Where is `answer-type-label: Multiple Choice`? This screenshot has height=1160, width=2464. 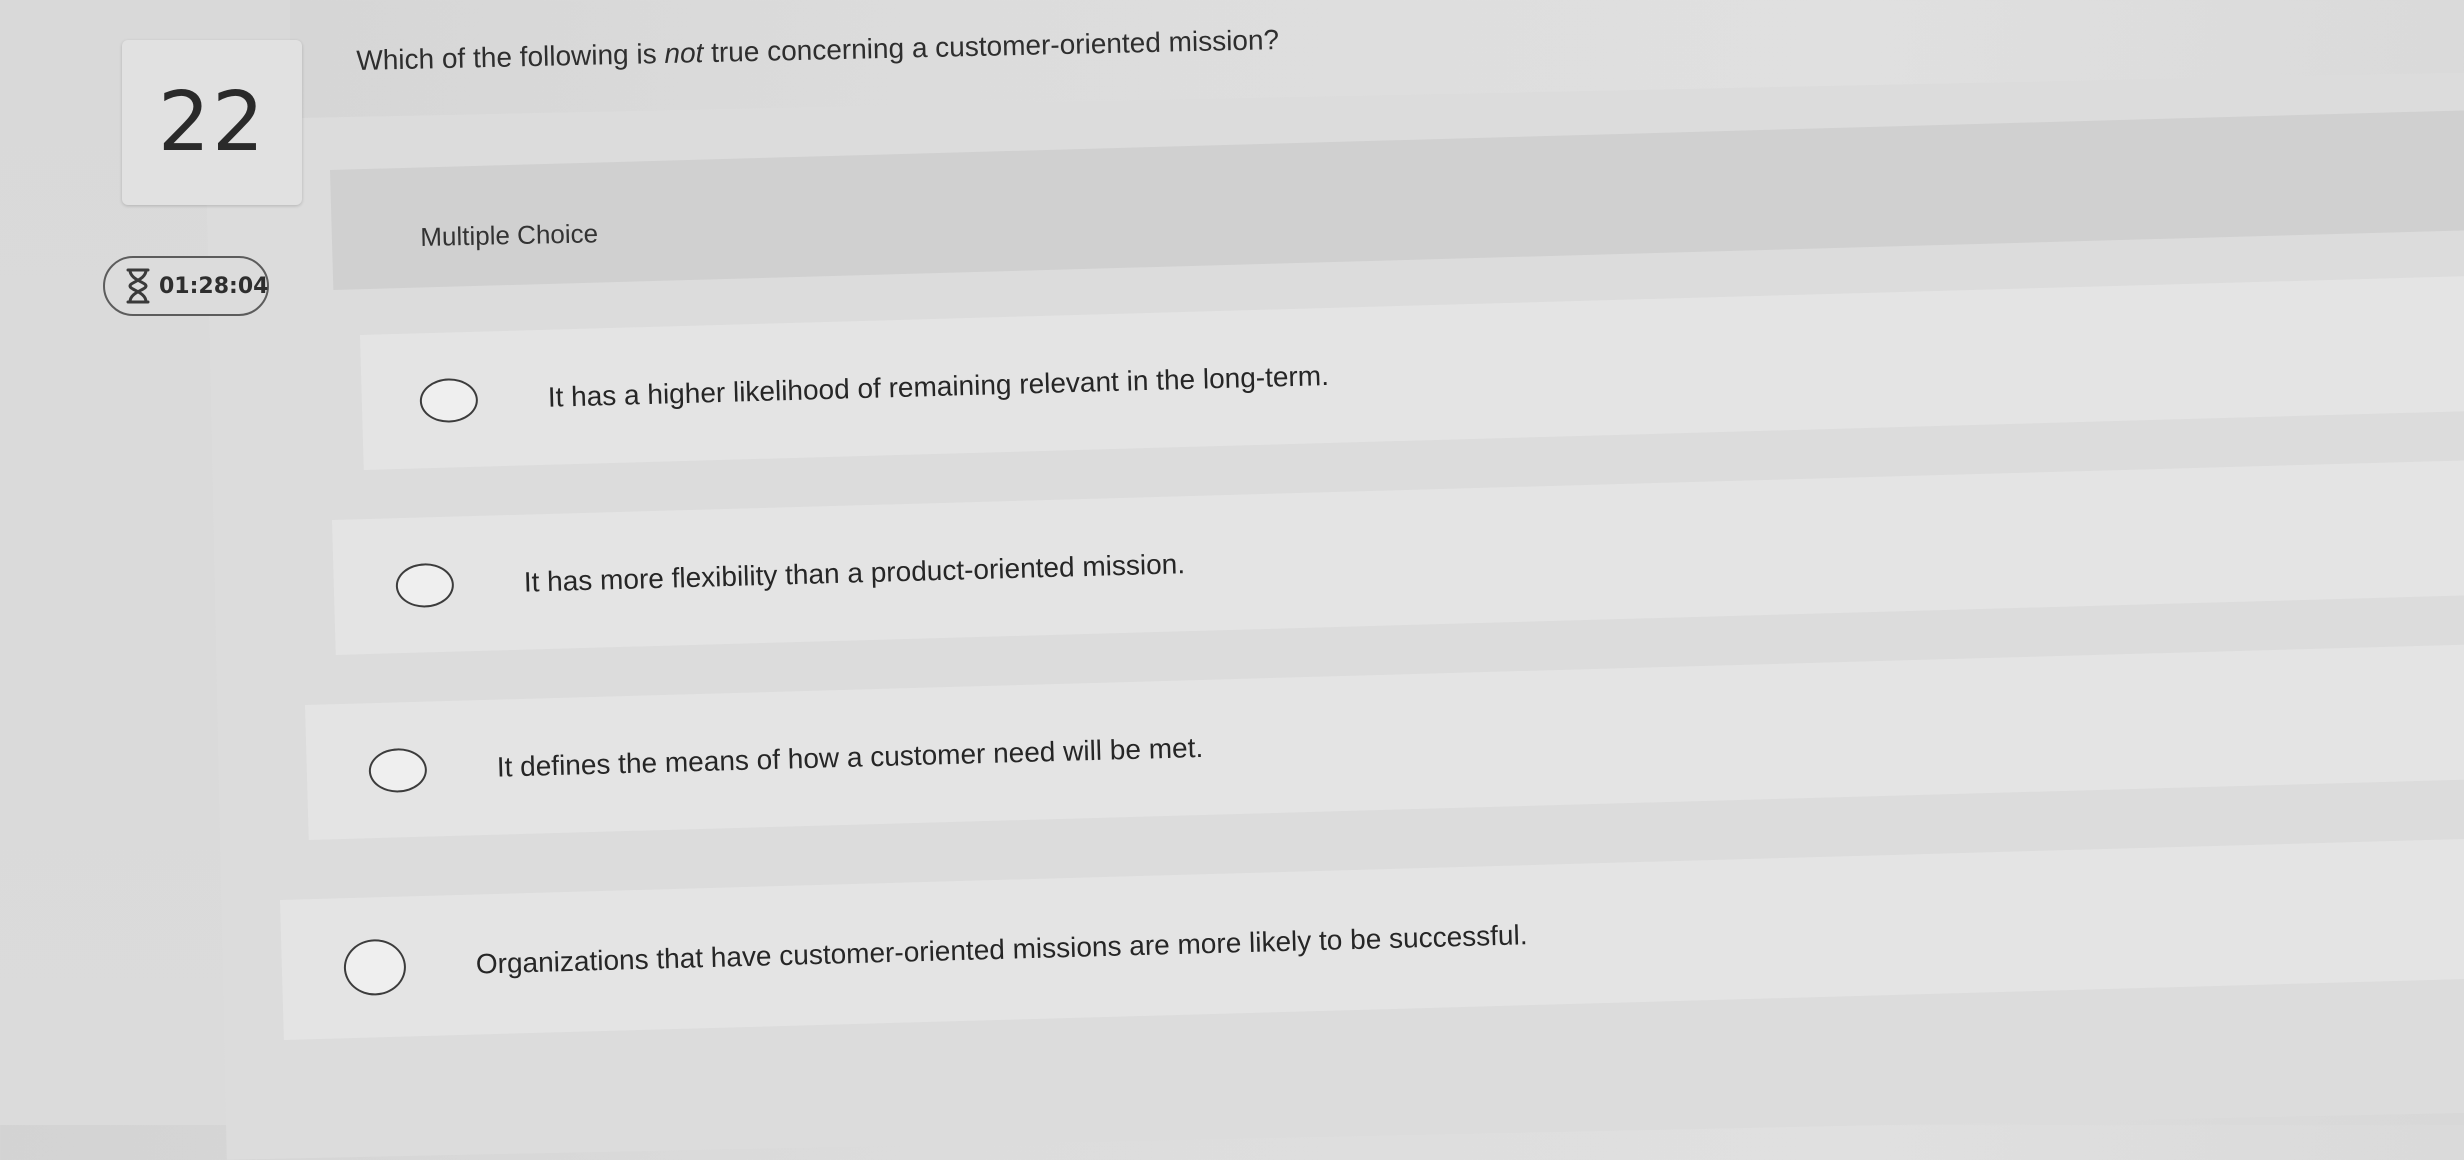 answer-type-label: Multiple Choice is located at coordinates (509, 235).